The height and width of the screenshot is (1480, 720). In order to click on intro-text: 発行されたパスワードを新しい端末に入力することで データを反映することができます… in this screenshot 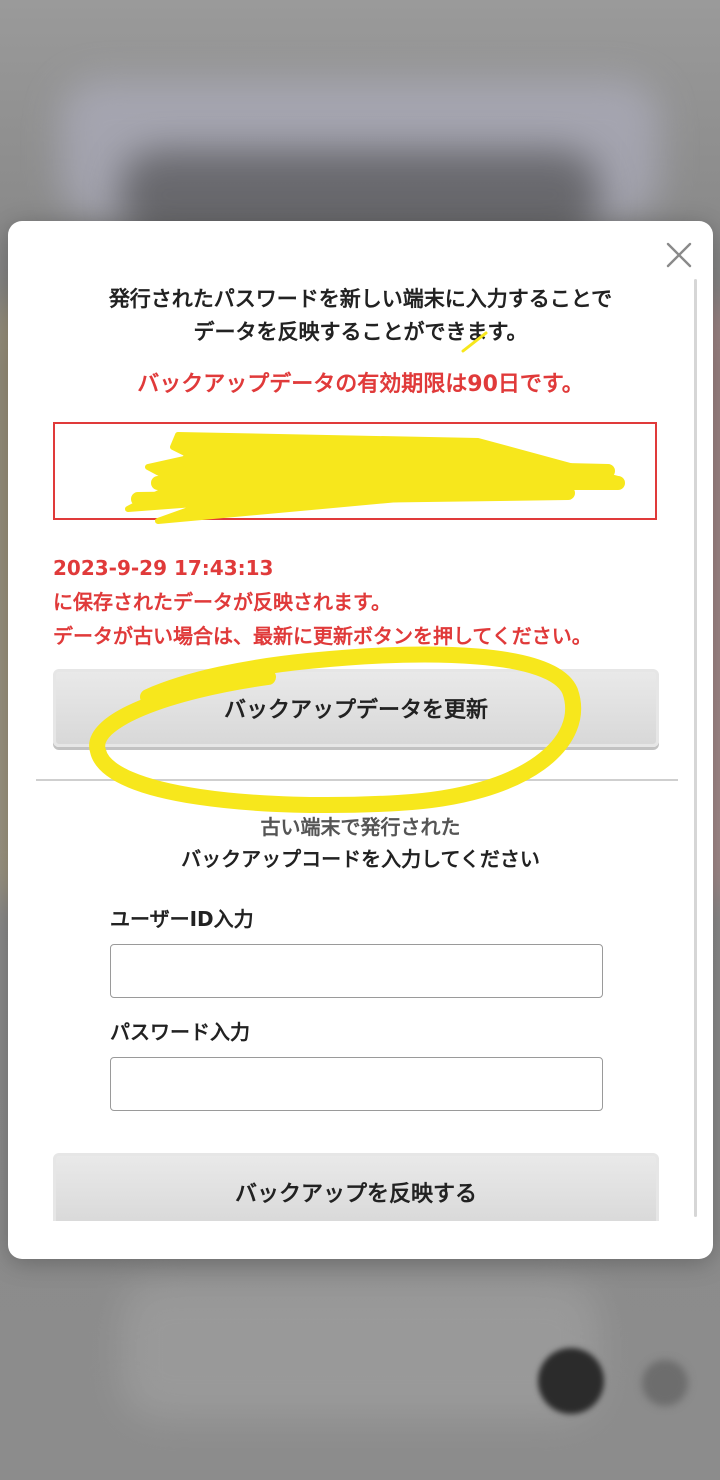, I will do `click(360, 316)`.